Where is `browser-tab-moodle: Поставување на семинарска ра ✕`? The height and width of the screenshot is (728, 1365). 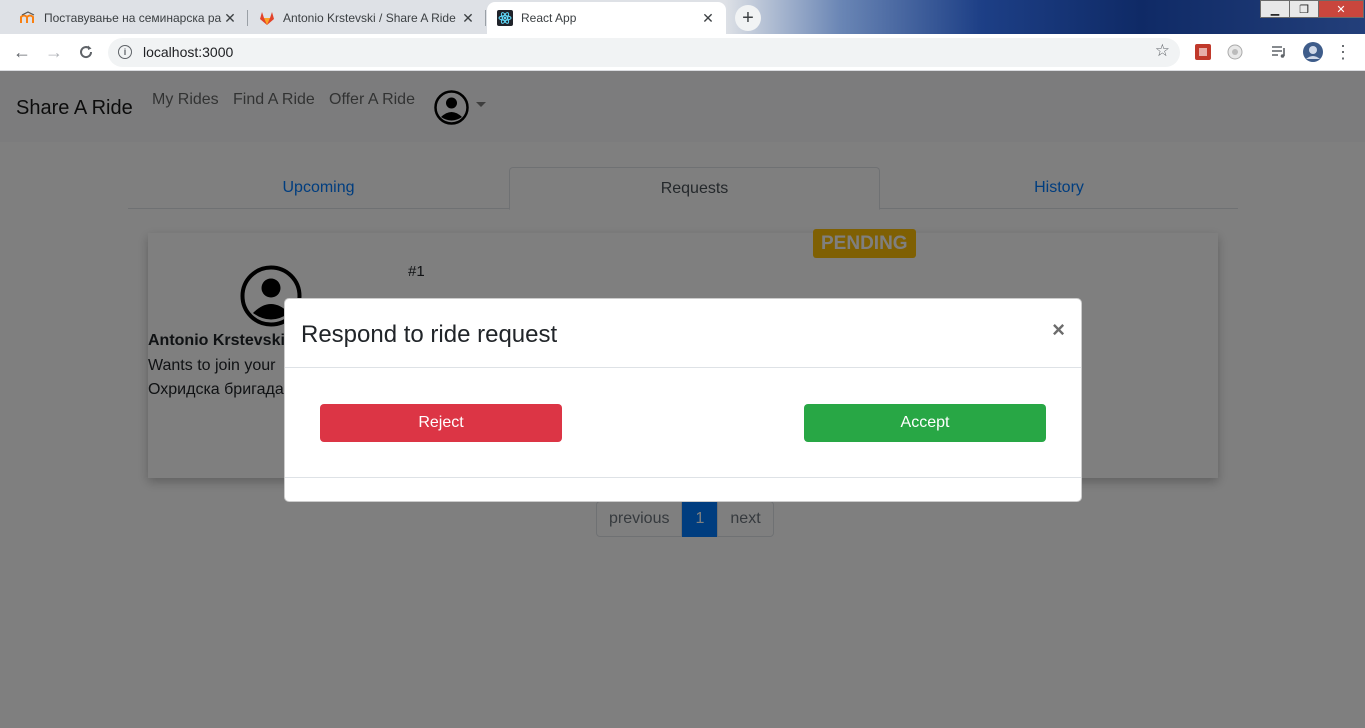 browser-tab-moodle: Поставување на семинарска ра ✕ is located at coordinates (129, 18).